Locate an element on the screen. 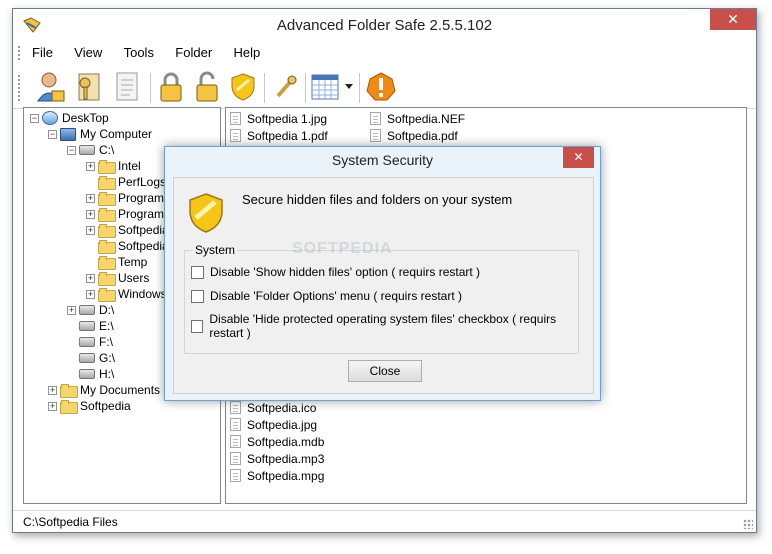  status-bar: C:\Softpedia Files is located at coordinates (384, 521).